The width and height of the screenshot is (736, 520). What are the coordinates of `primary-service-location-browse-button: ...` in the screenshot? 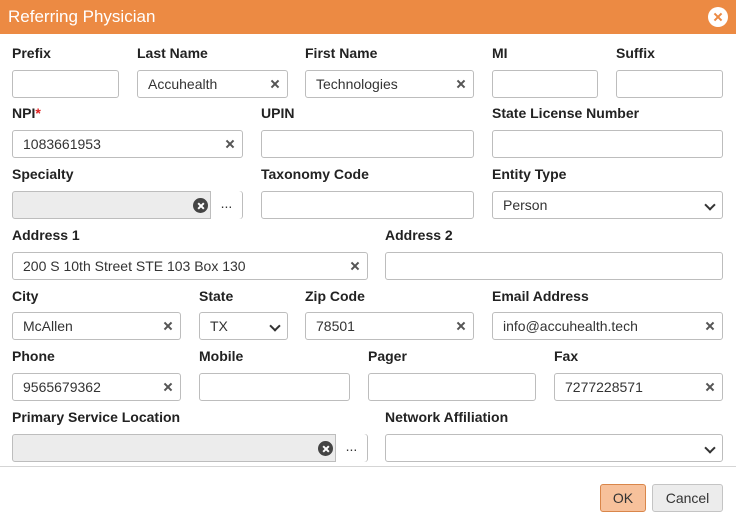 It's located at (351, 448).